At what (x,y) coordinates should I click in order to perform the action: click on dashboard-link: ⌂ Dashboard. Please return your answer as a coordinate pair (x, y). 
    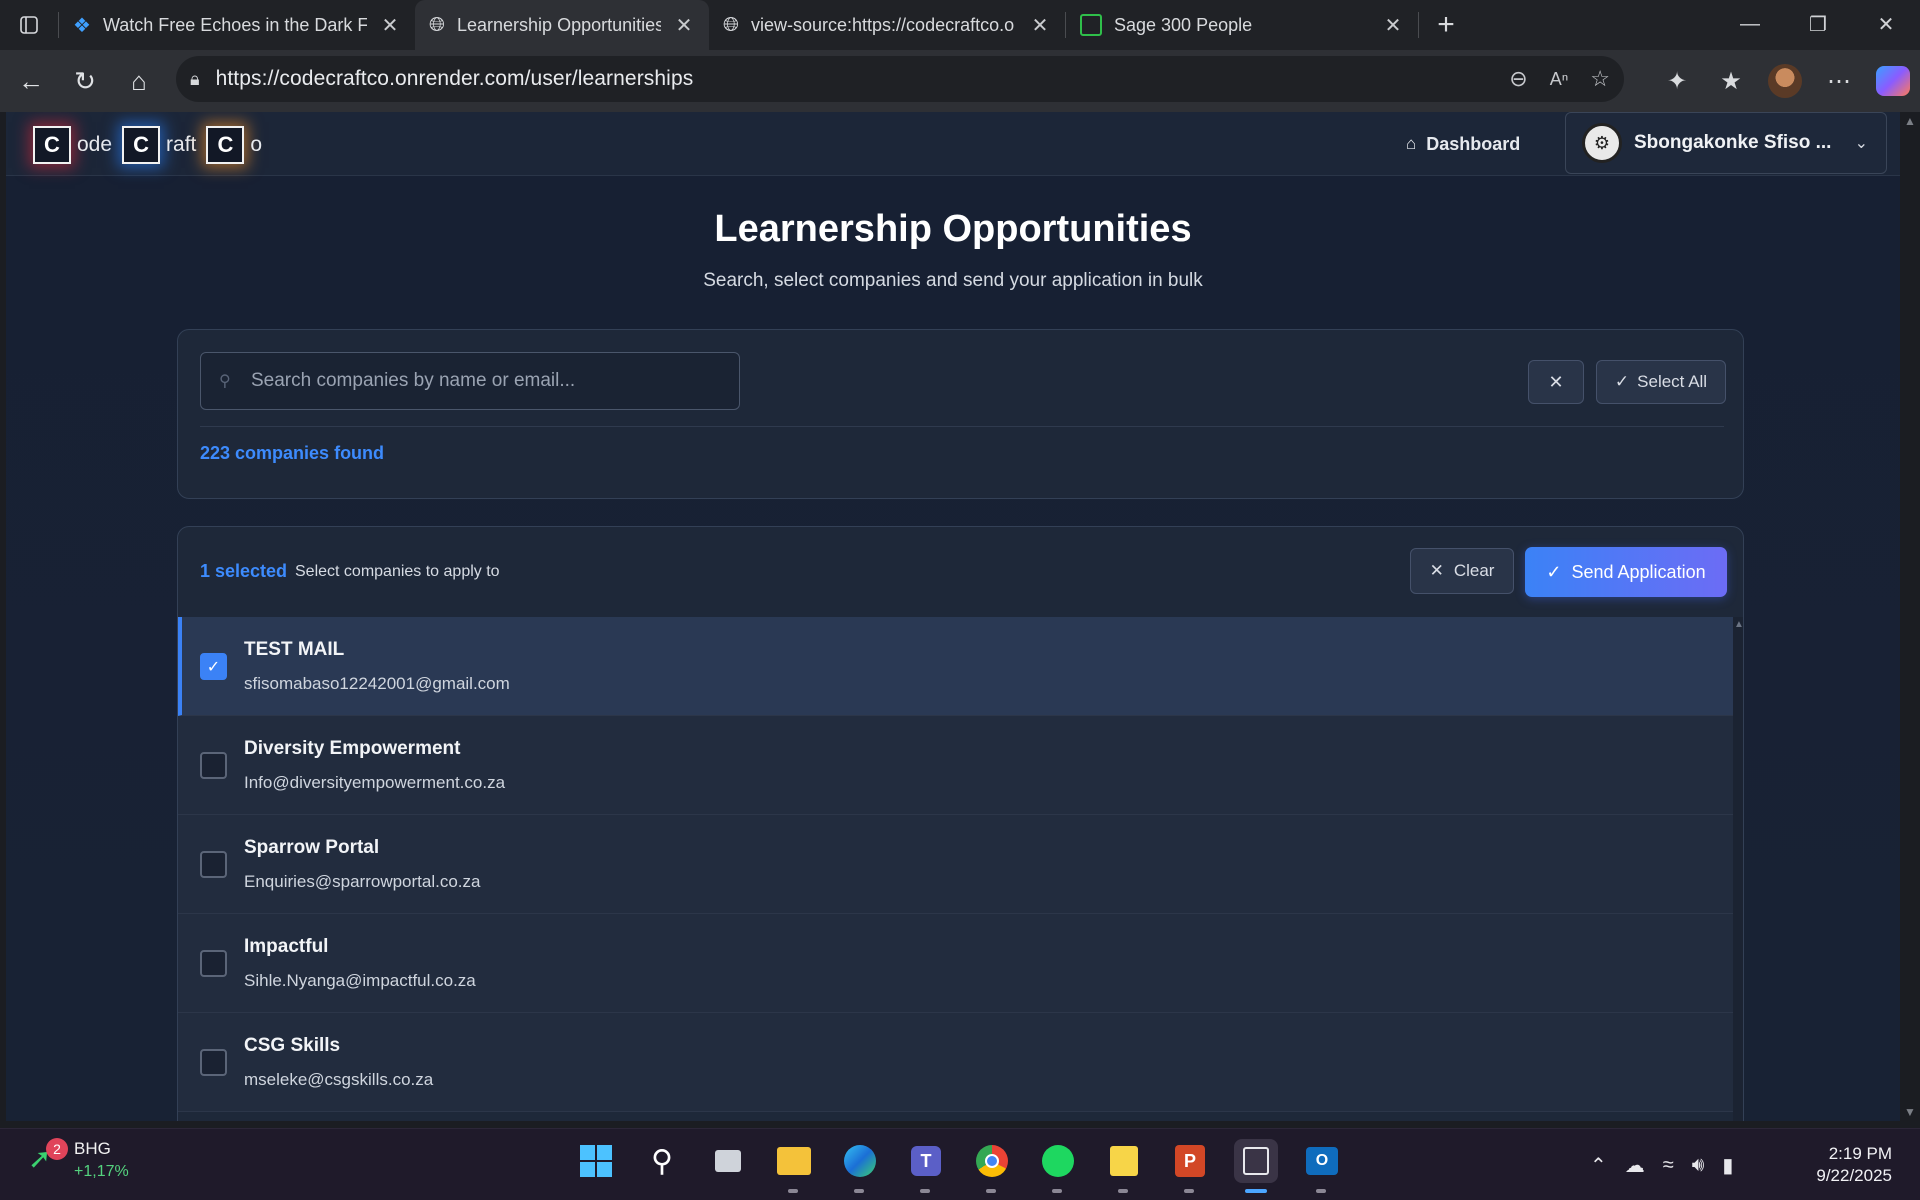
    Looking at the image, I should click on (1463, 144).